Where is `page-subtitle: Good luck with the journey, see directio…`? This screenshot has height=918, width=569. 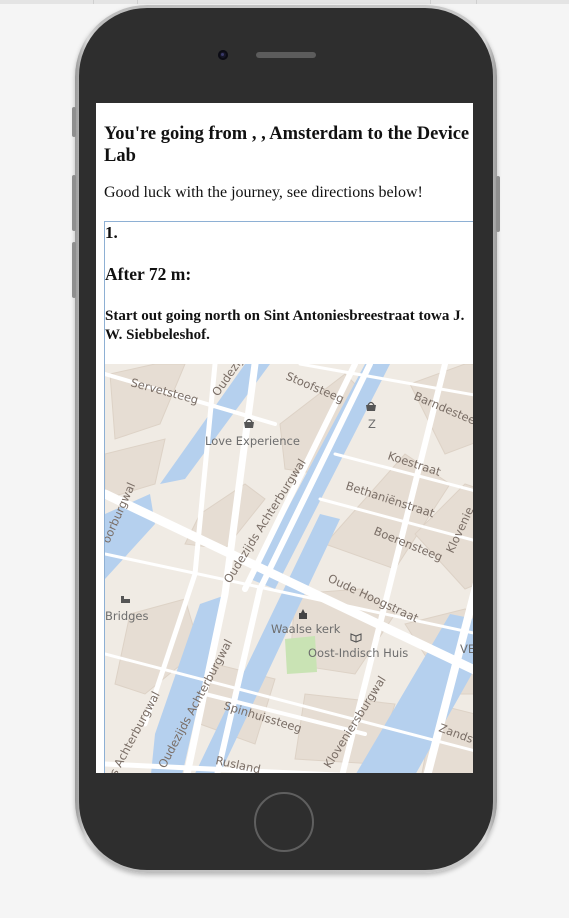 page-subtitle: Good luck with the journey, see directio… is located at coordinates (263, 192).